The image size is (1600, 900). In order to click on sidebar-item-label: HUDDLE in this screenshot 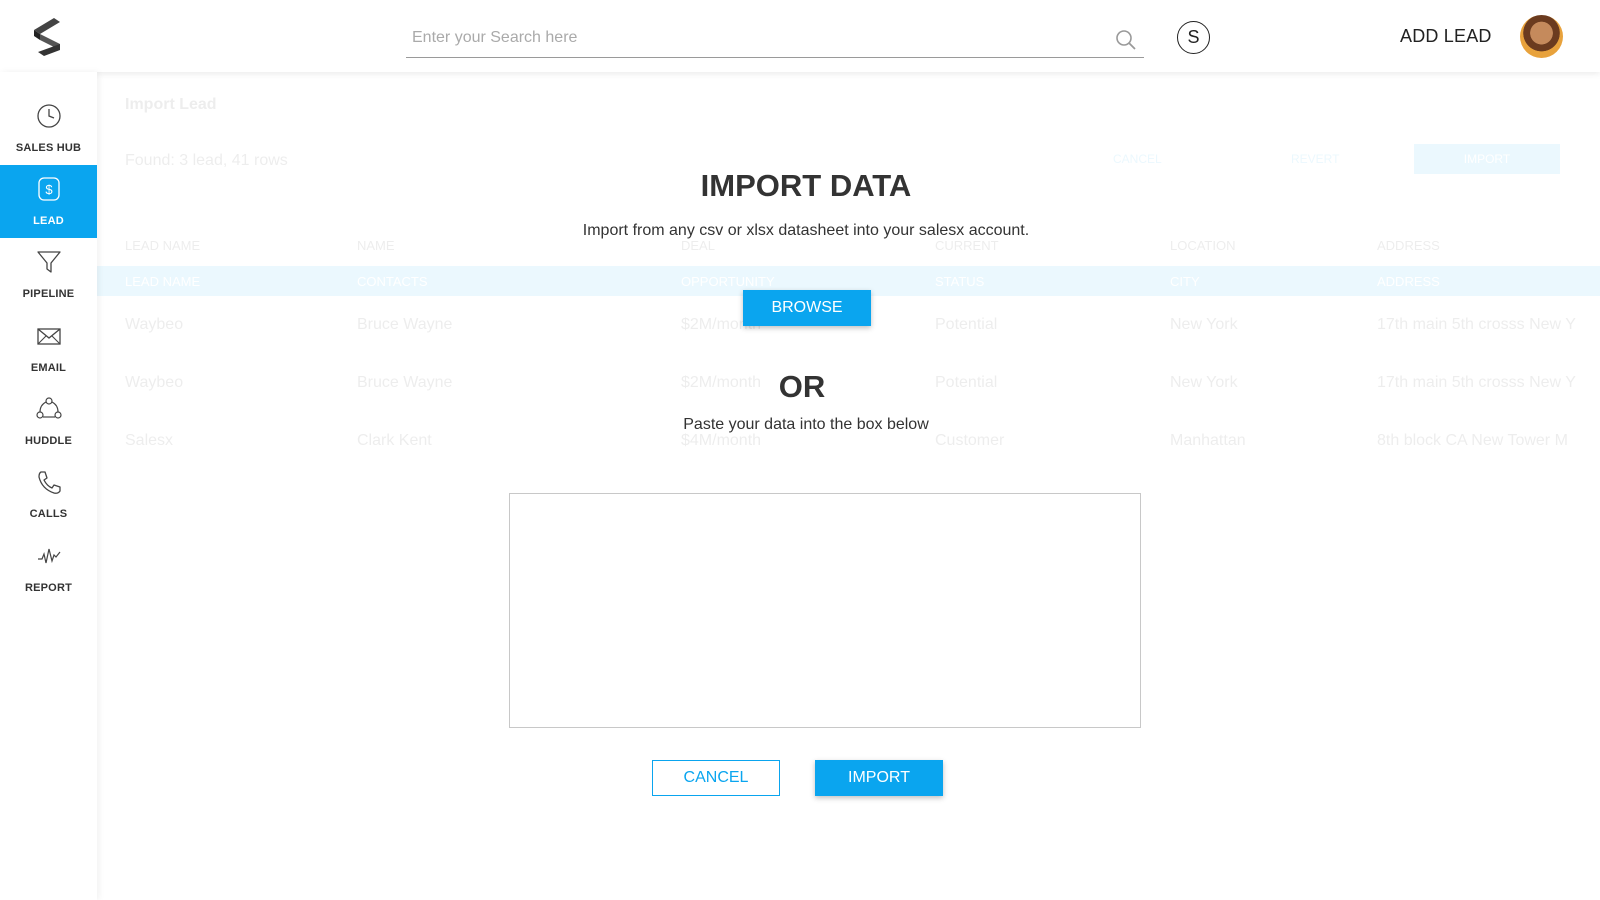, I will do `click(48, 441)`.